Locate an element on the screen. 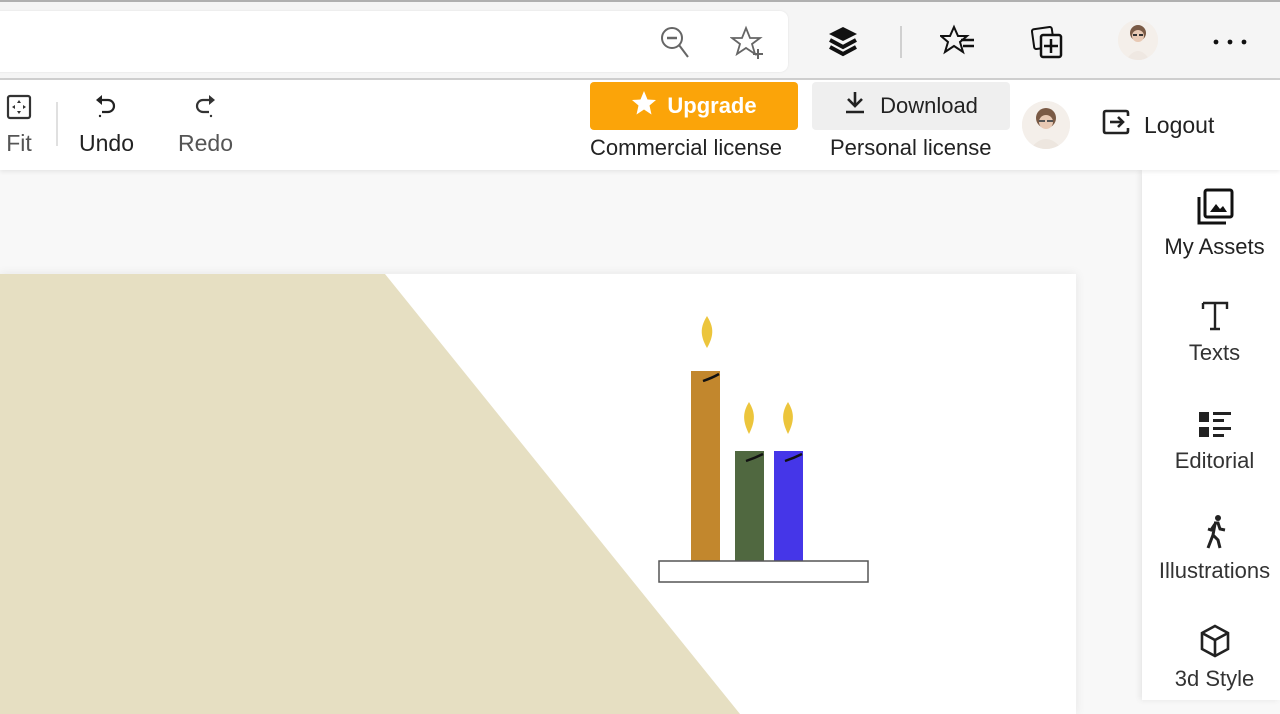  flame-blue is located at coordinates (788, 418).